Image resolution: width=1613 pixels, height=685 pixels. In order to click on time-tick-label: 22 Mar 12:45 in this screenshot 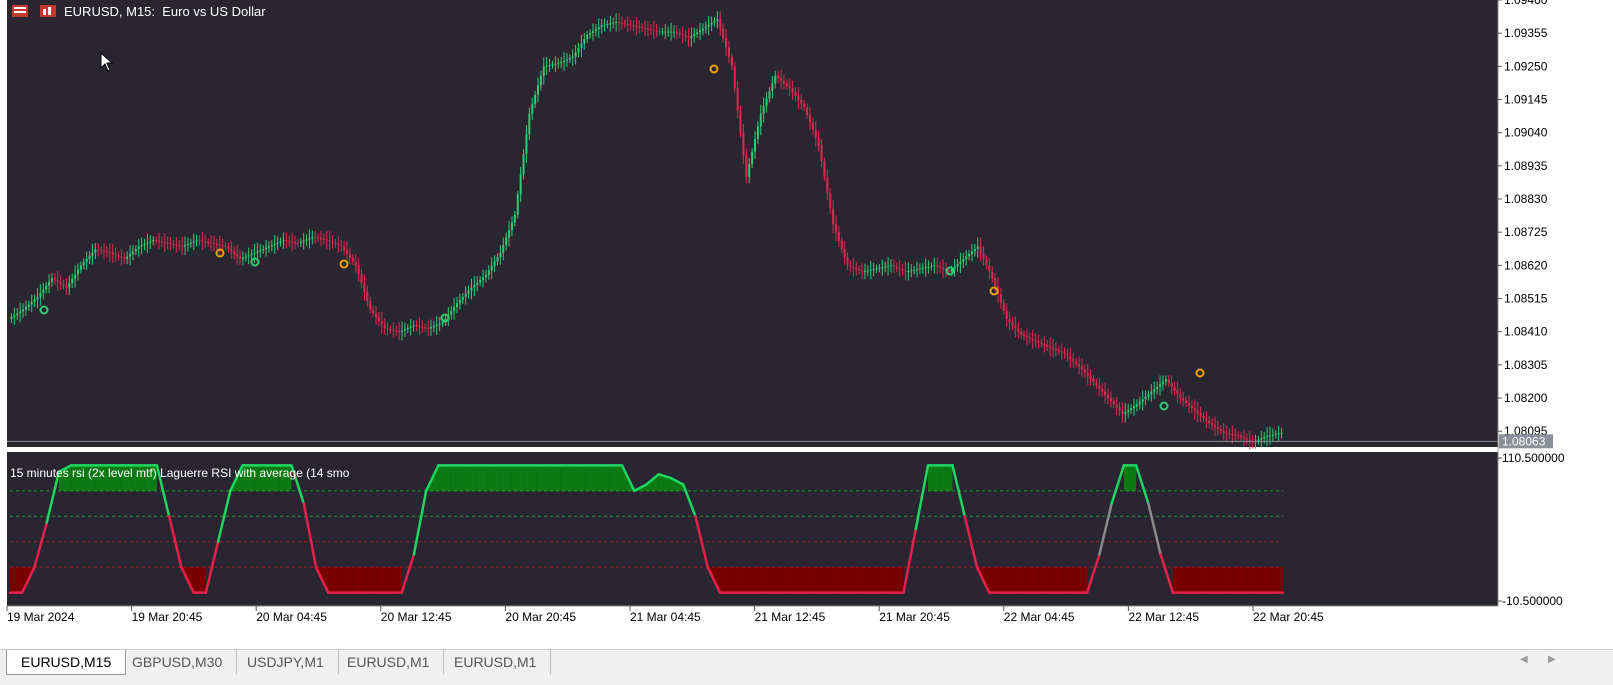, I will do `click(1163, 617)`.